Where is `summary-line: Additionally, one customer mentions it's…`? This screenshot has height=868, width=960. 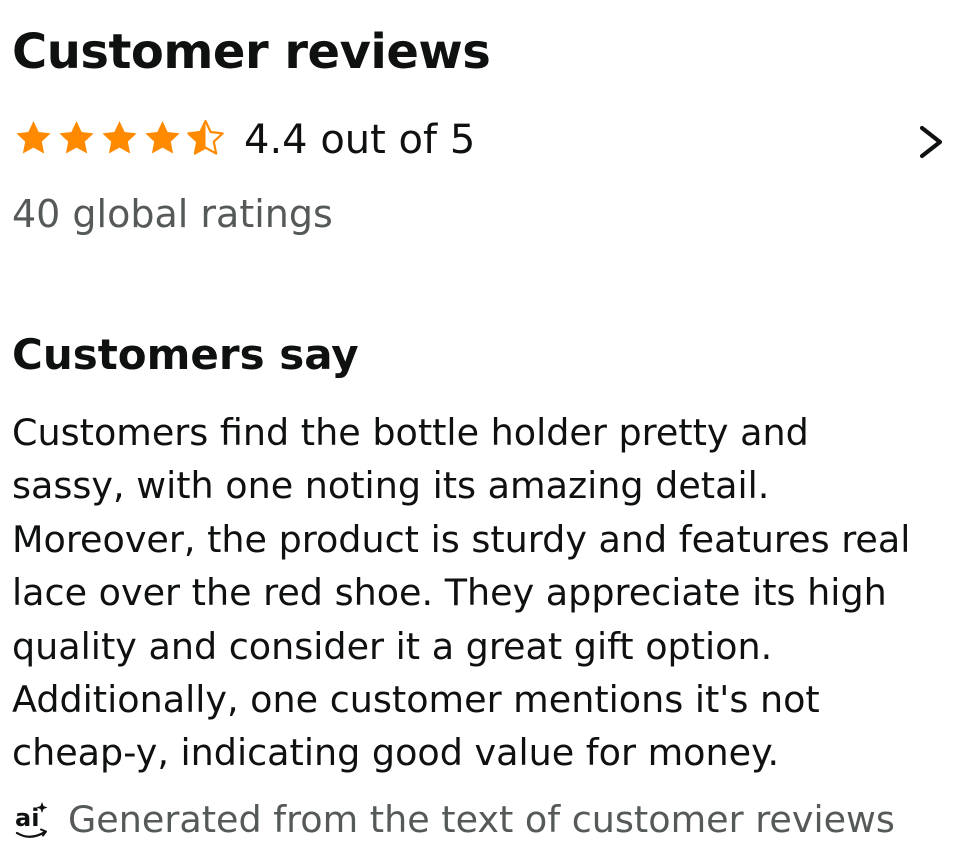 summary-line: Additionally, one customer mentions it's… is located at coordinates (416, 700).